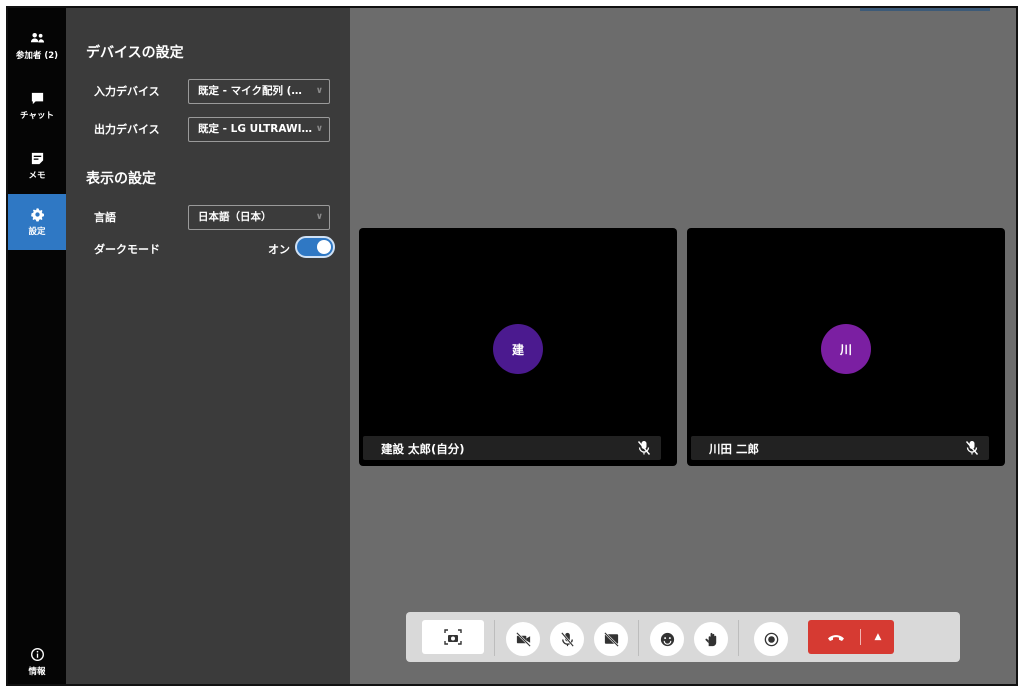  Describe the element at coordinates (734, 449) in the screenshot. I see `participant-name: 川田 二郎` at that location.